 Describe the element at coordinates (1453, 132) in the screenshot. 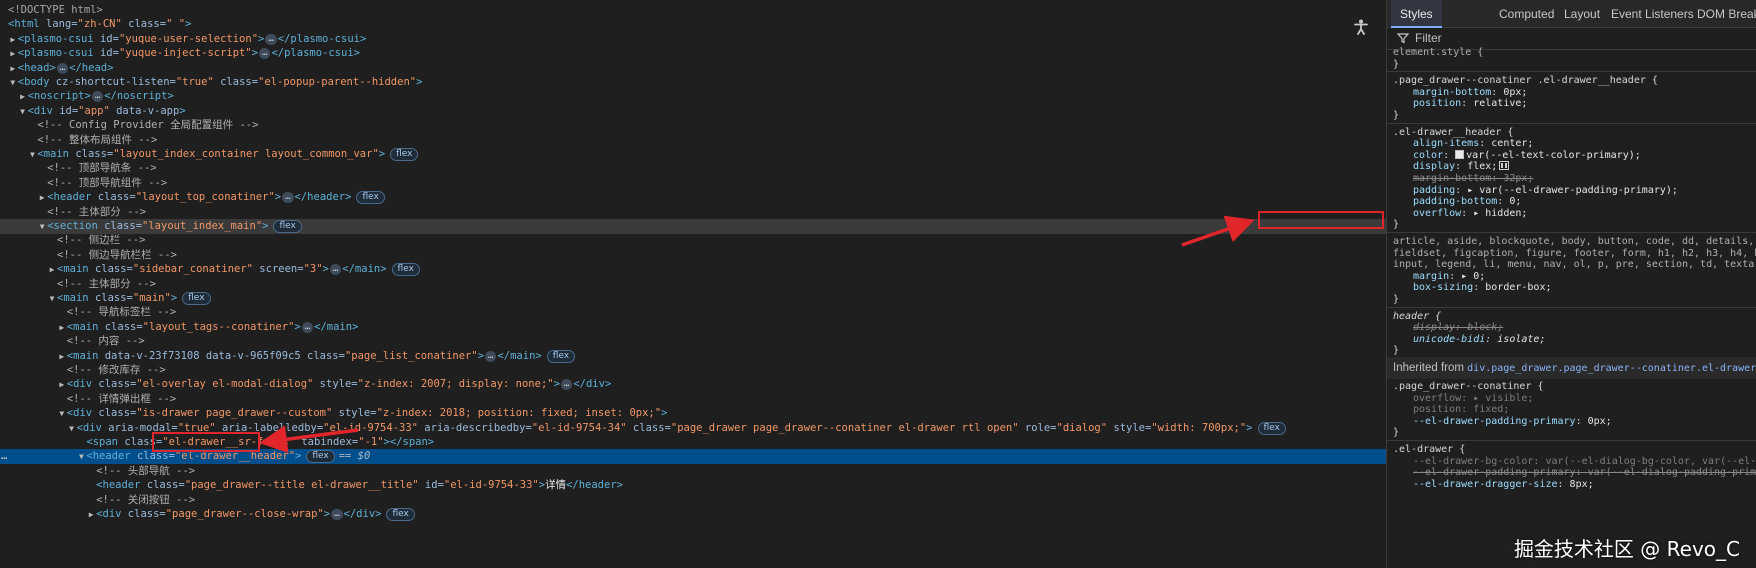

I see `rule-selector: .el-drawer__header {` at that location.